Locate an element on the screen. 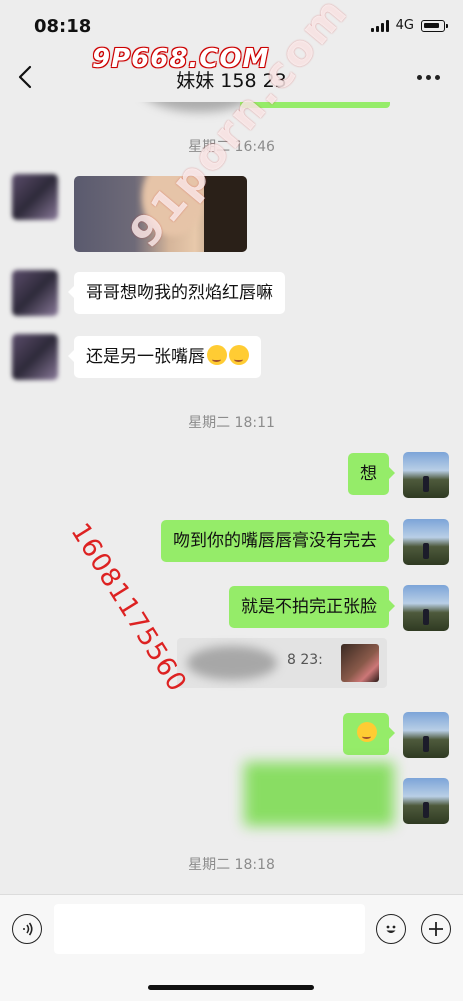  emoji-icon is located at coordinates (391, 929).